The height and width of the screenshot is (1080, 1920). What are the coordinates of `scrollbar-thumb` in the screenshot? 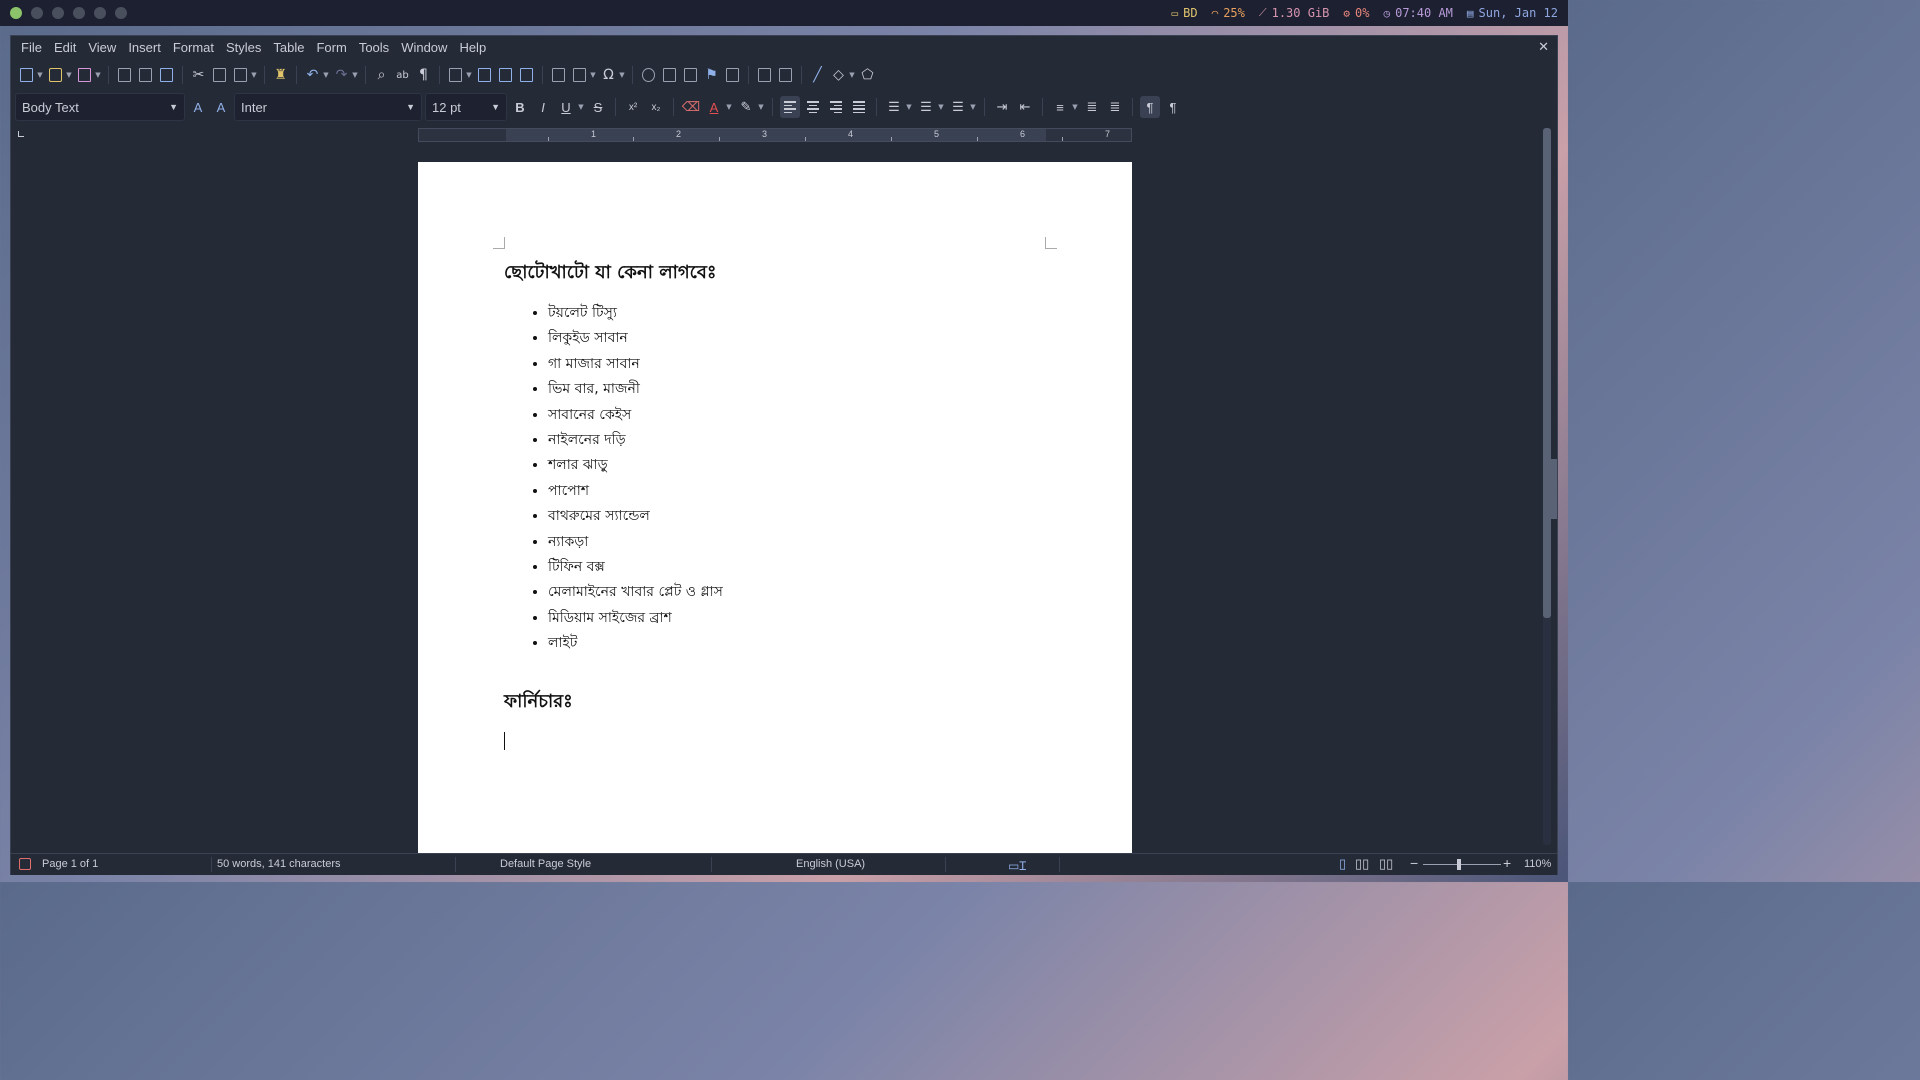 It's located at (1547, 373).